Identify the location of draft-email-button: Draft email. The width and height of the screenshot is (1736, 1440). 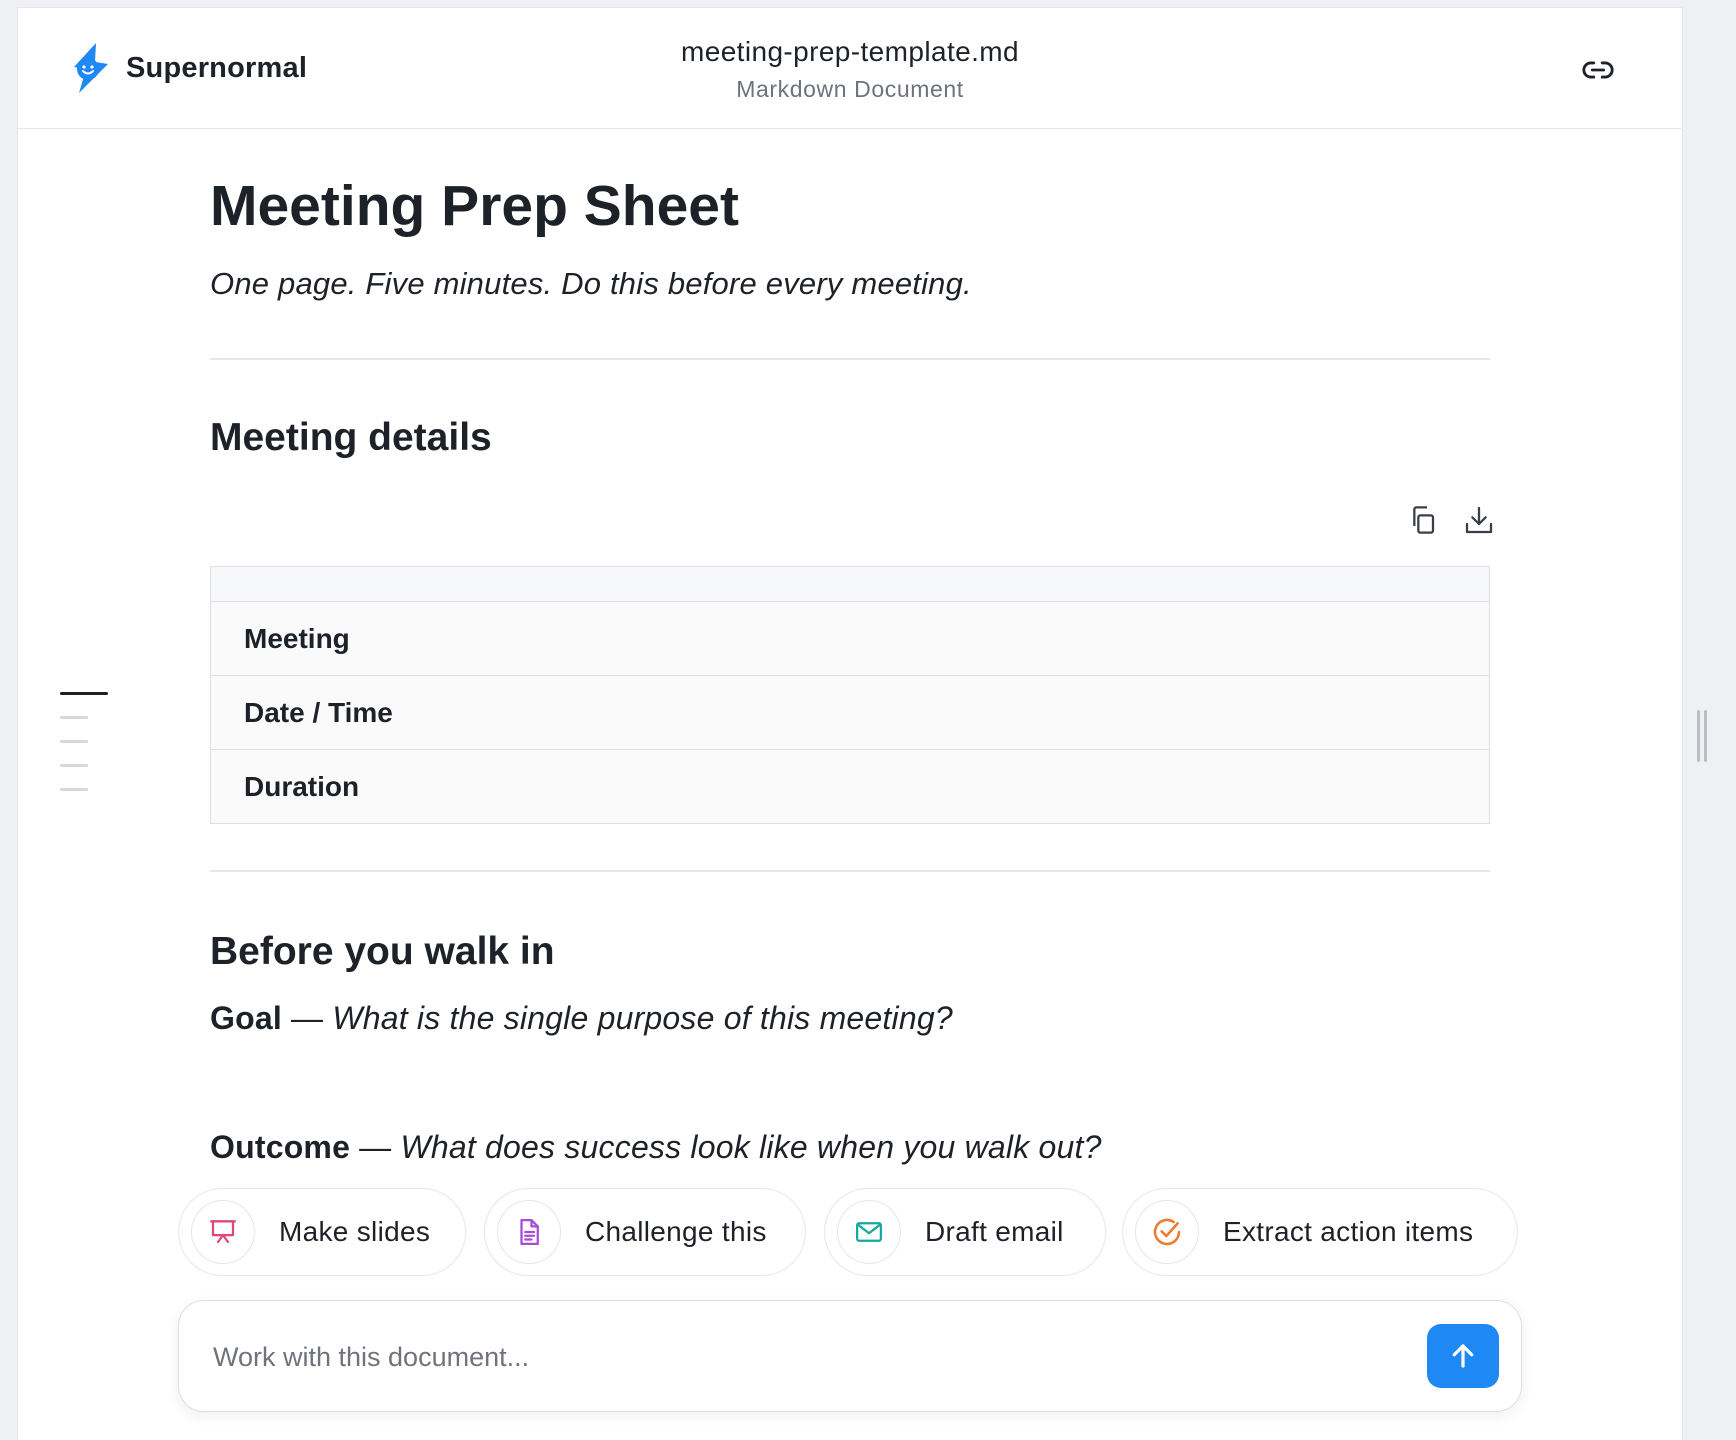
(965, 1232).